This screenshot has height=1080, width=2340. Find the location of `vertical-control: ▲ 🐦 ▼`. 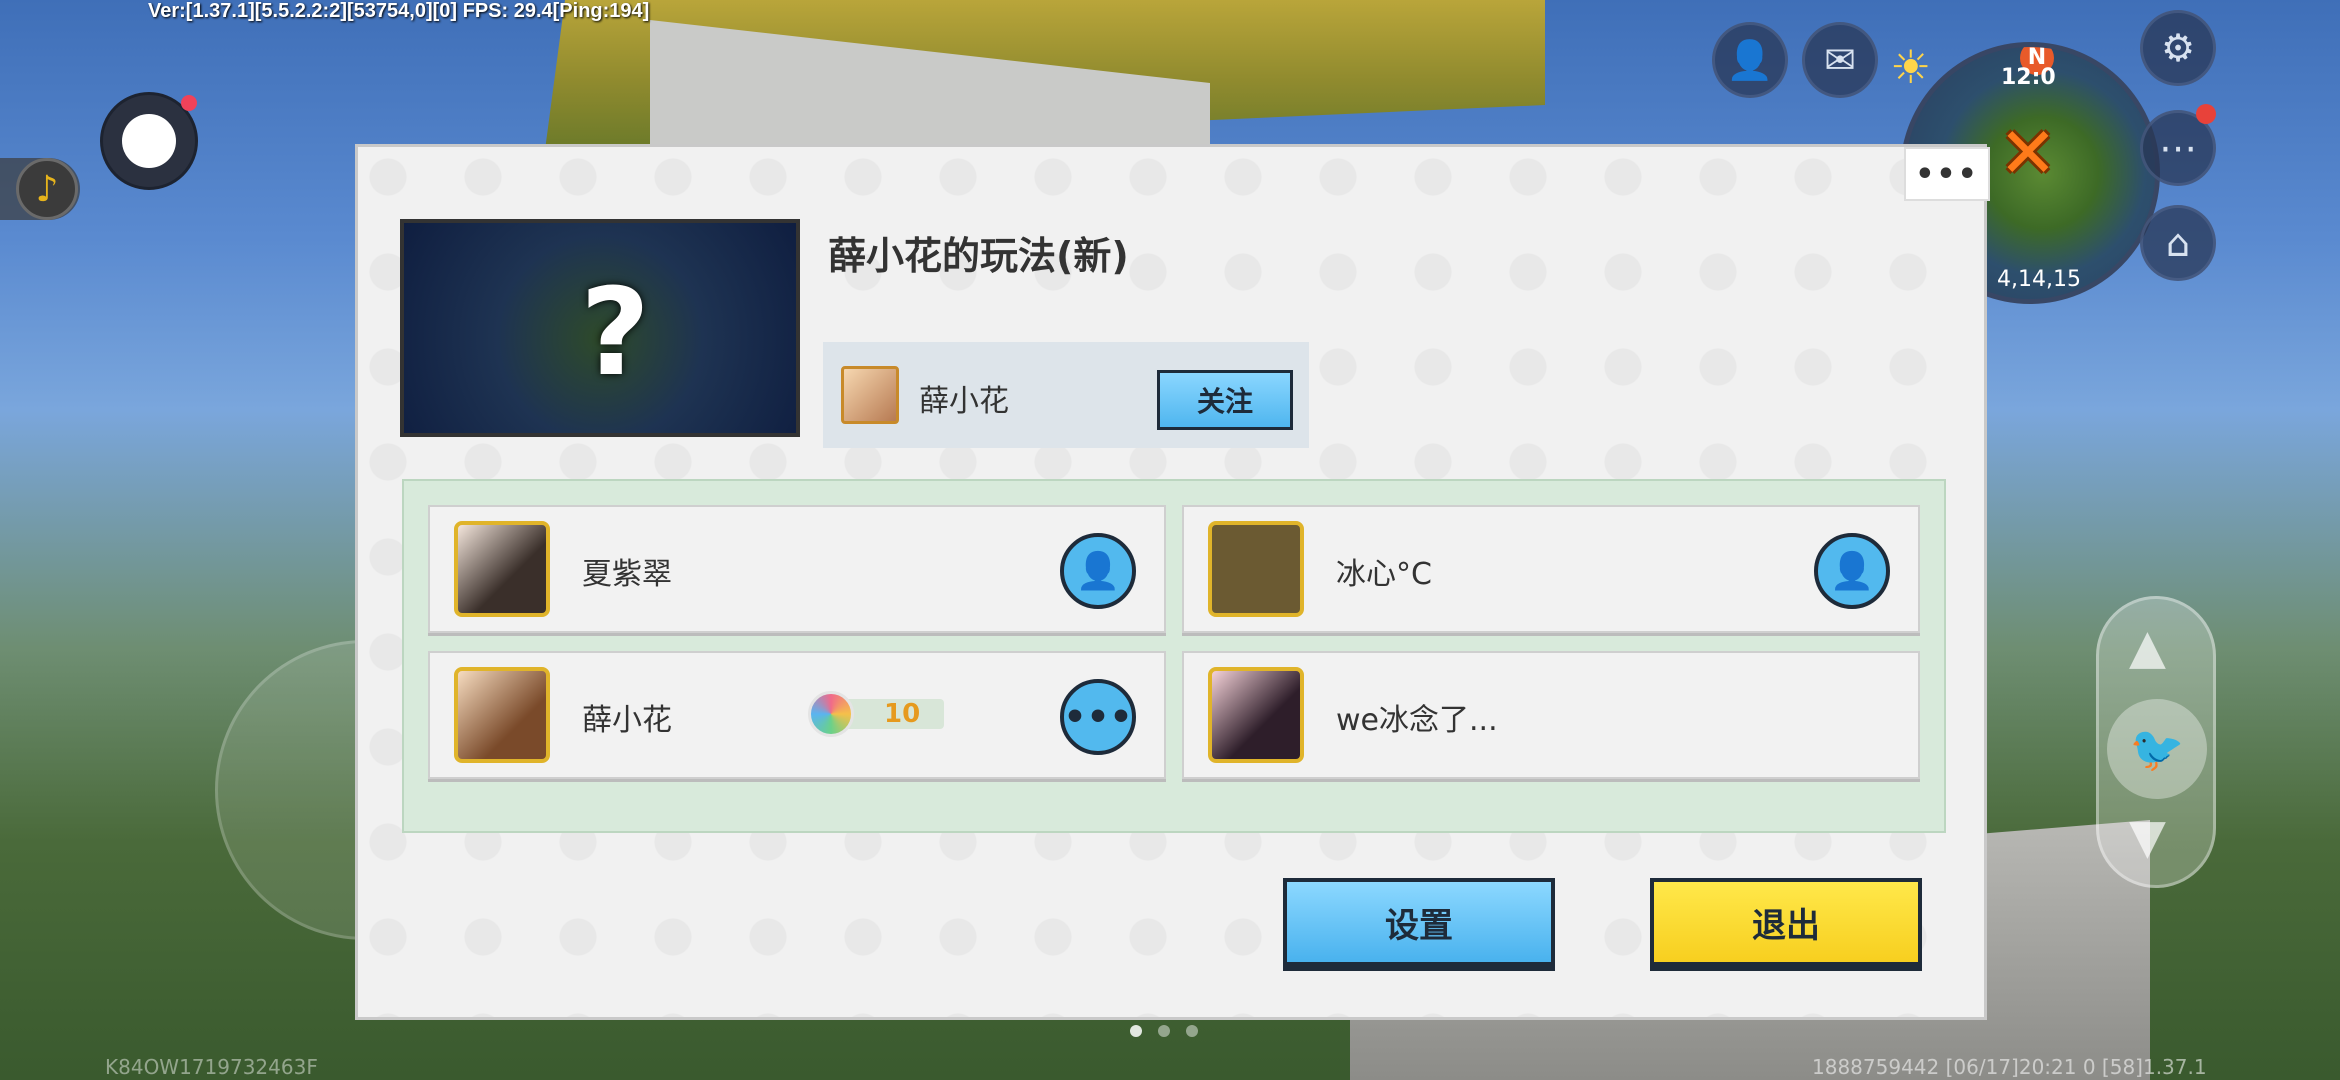

vertical-control: ▲ 🐦 ▼ is located at coordinates (2156, 742).